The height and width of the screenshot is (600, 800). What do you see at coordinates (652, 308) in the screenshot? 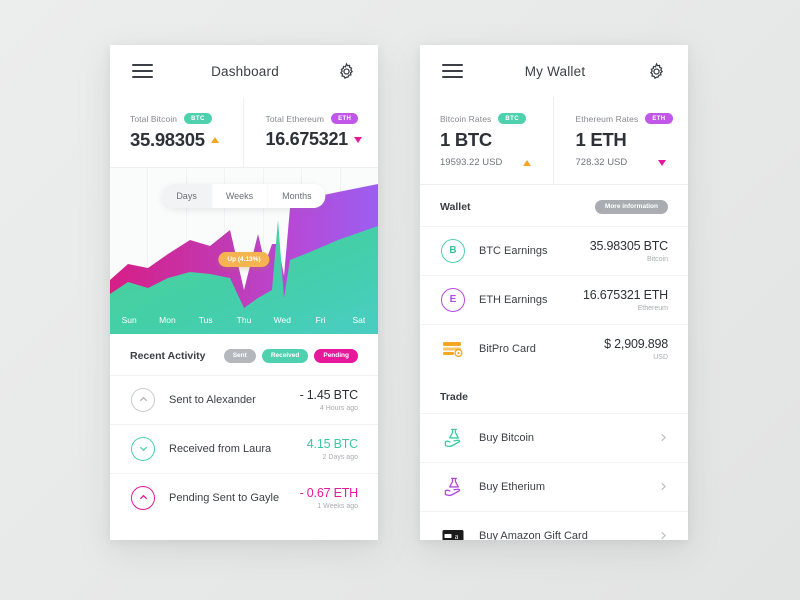
I see `wallet-item-sub: Ethereum` at bounding box center [652, 308].